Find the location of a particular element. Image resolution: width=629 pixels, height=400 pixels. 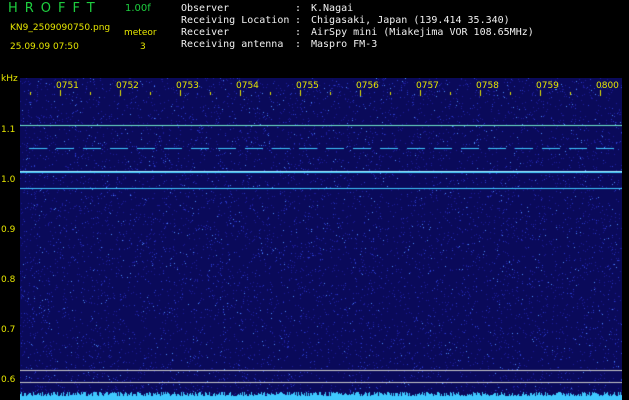

detection-count: 3 is located at coordinates (143, 47).